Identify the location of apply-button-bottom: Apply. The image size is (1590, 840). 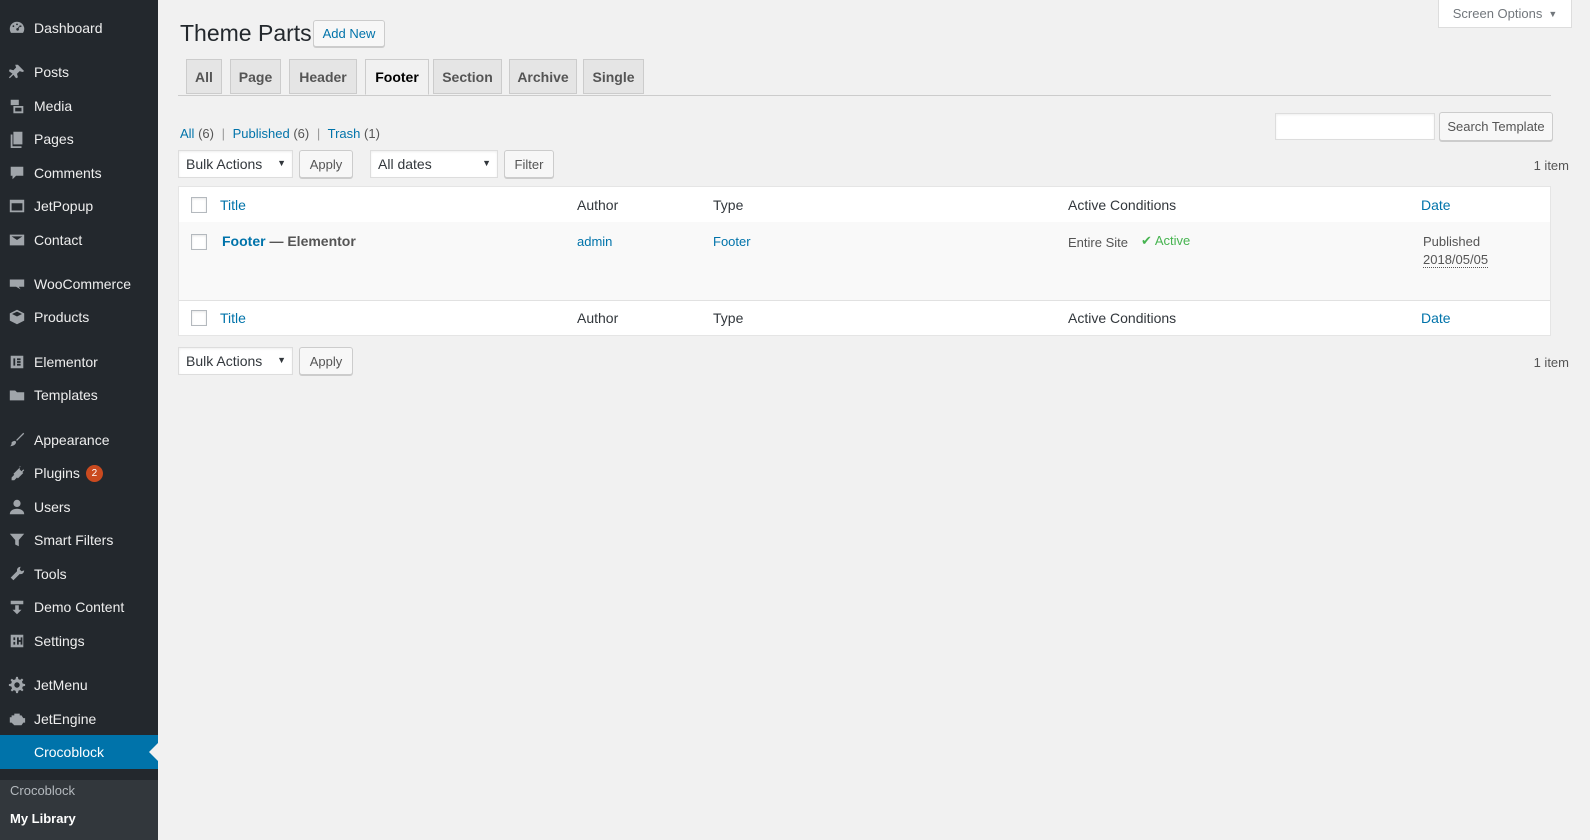
(326, 361).